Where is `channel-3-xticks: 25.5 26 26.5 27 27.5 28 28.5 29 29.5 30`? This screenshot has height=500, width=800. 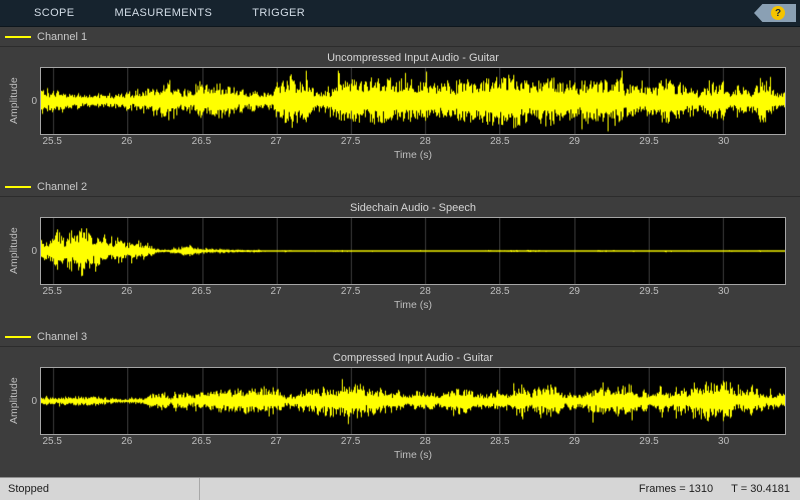 channel-3-xticks: 25.5 26 26.5 27 27.5 28 28.5 29 29.5 30 is located at coordinates (413, 441).